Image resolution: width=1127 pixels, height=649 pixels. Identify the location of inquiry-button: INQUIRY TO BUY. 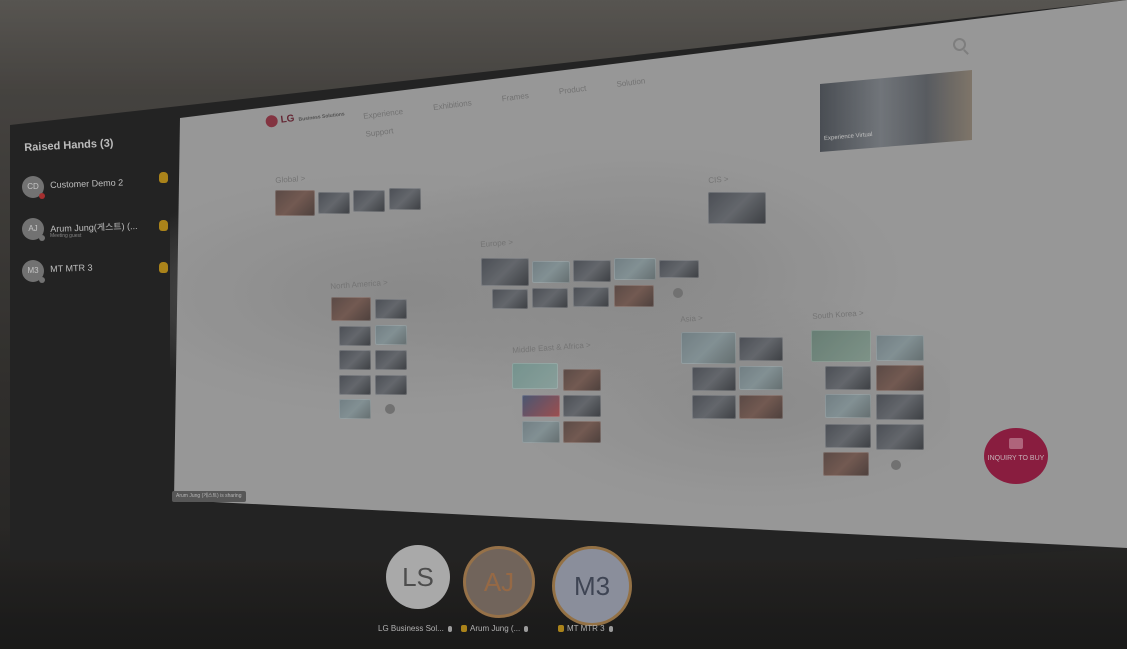
(1016, 456).